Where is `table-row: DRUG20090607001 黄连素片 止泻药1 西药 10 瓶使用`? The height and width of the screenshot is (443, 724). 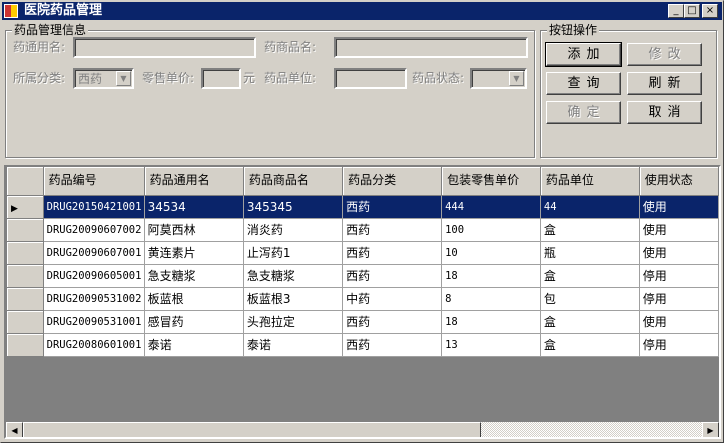 table-row: DRUG20090607001 黄连素片 止泻药1 西药 10 瓶使用 is located at coordinates (362, 252).